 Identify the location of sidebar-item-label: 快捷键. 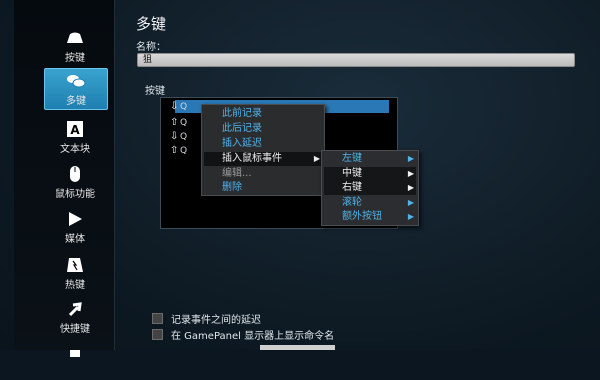
(75, 329).